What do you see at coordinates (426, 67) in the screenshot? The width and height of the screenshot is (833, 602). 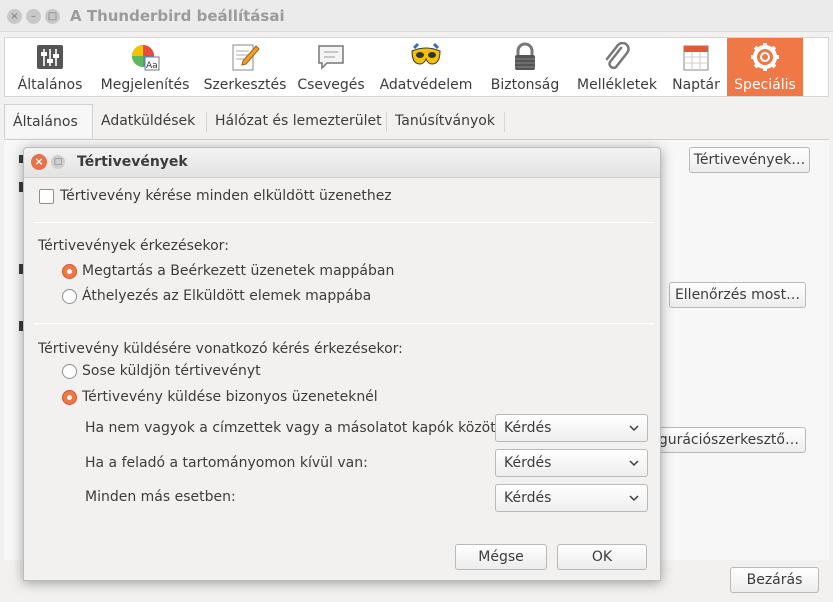 I see `toolbar-item-privacy: Adatvédelem` at bounding box center [426, 67].